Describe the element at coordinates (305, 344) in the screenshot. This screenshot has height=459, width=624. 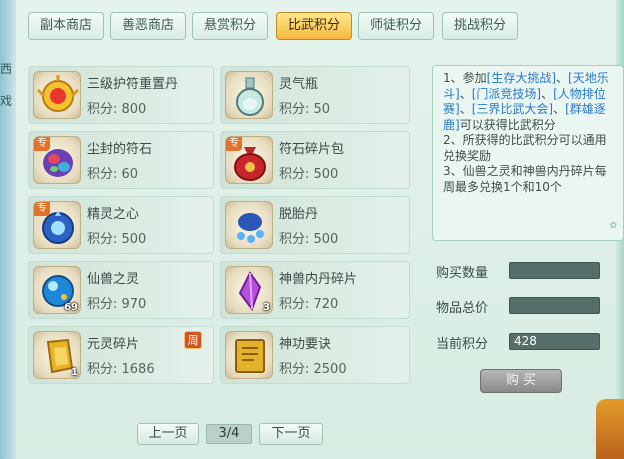
I see `item-name: 神功要诀` at that location.